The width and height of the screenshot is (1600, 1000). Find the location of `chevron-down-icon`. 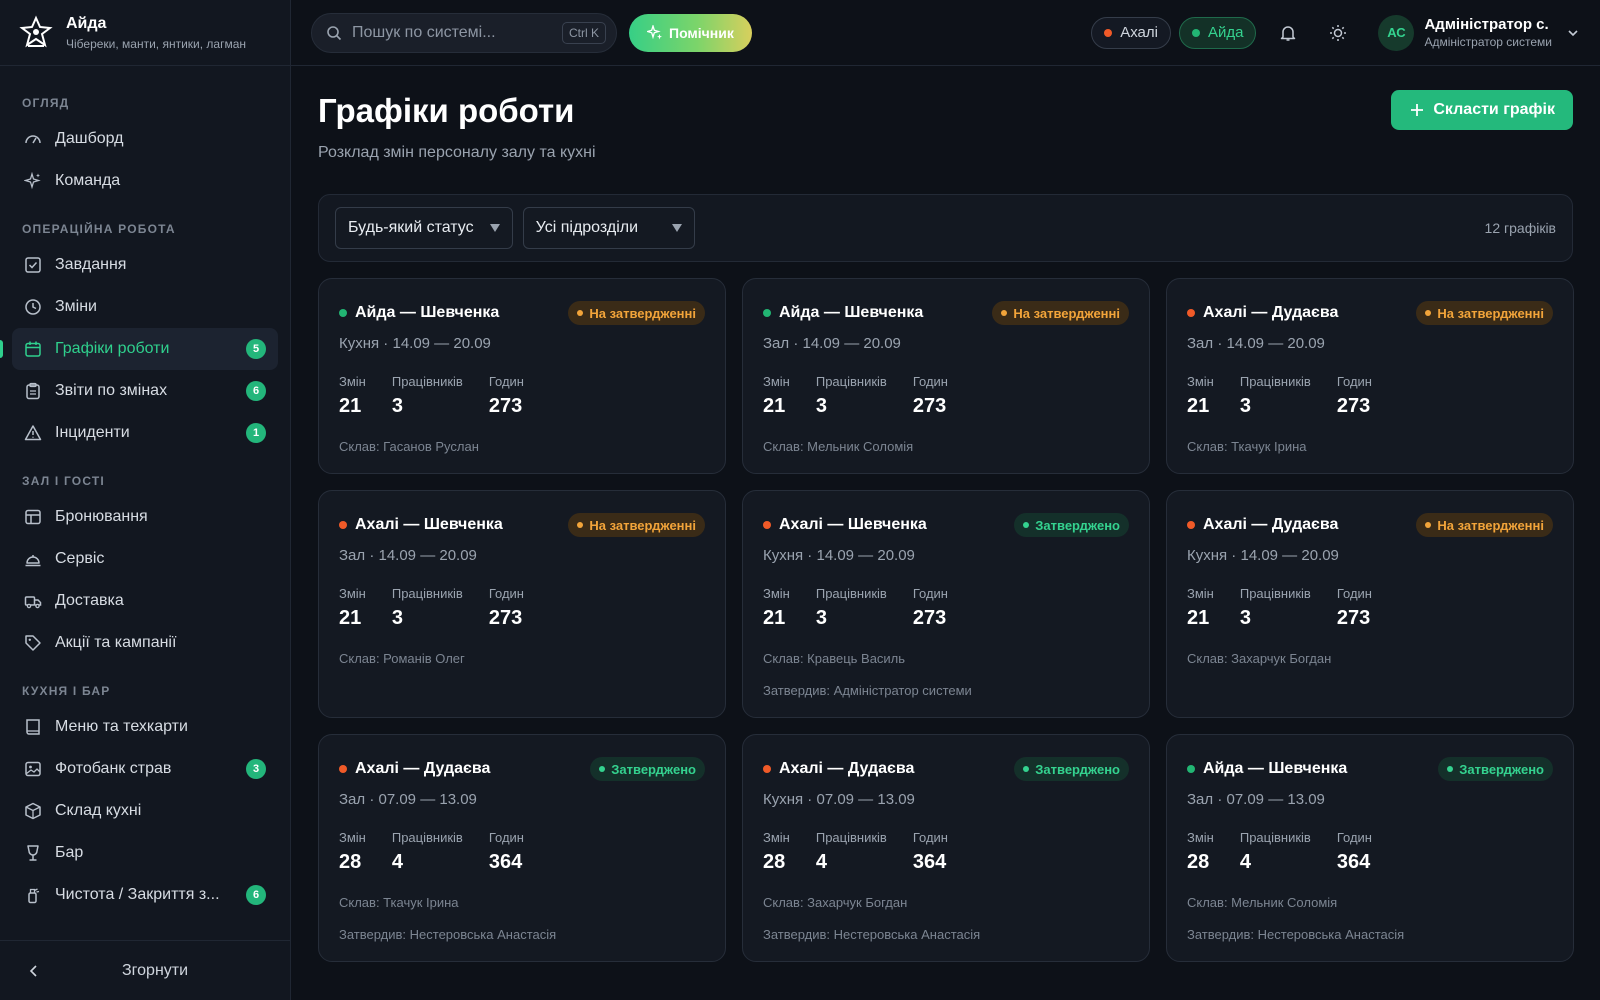

chevron-down-icon is located at coordinates (1573, 32).